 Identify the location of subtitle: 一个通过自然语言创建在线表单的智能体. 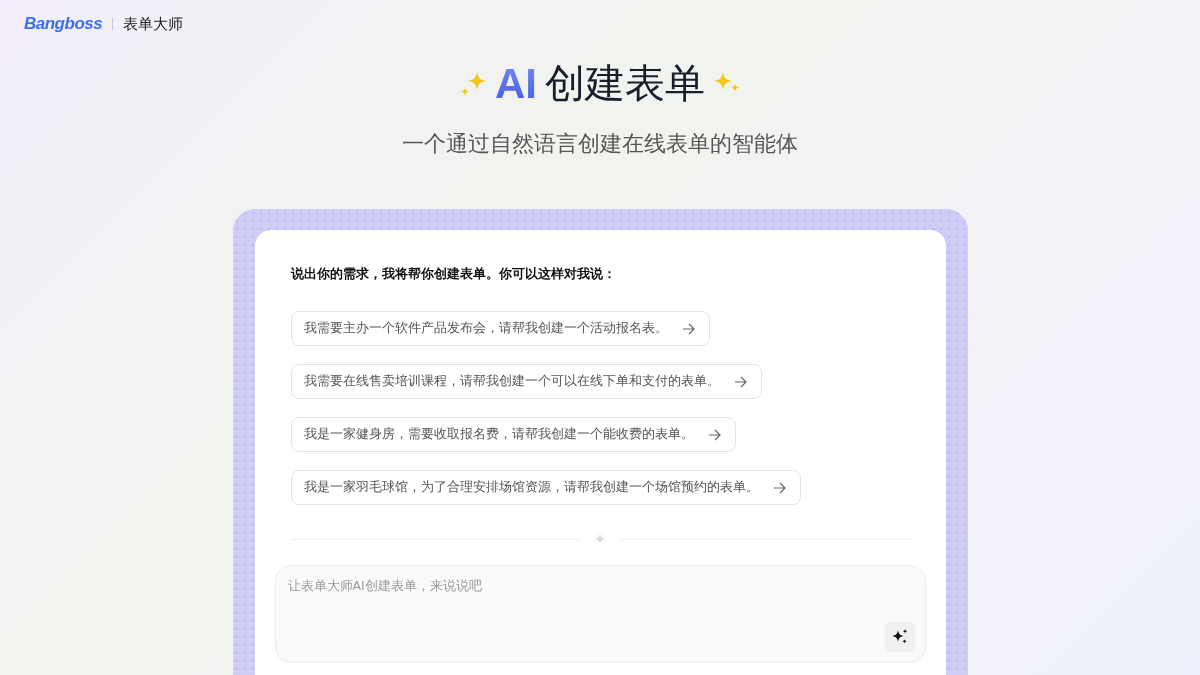
(600, 144).